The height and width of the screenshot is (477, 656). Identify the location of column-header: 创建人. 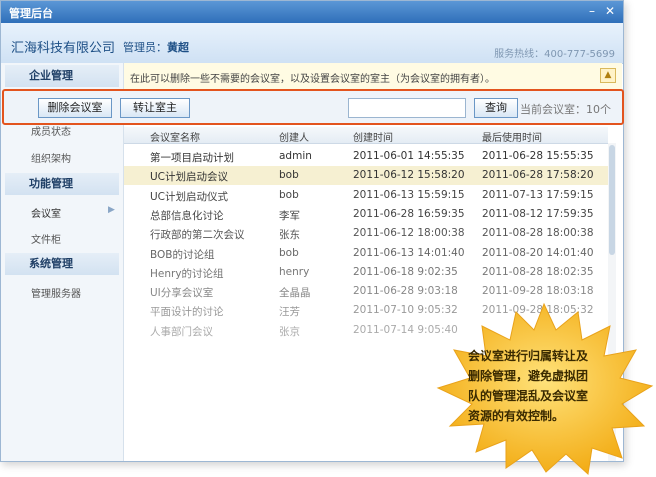
(294, 136).